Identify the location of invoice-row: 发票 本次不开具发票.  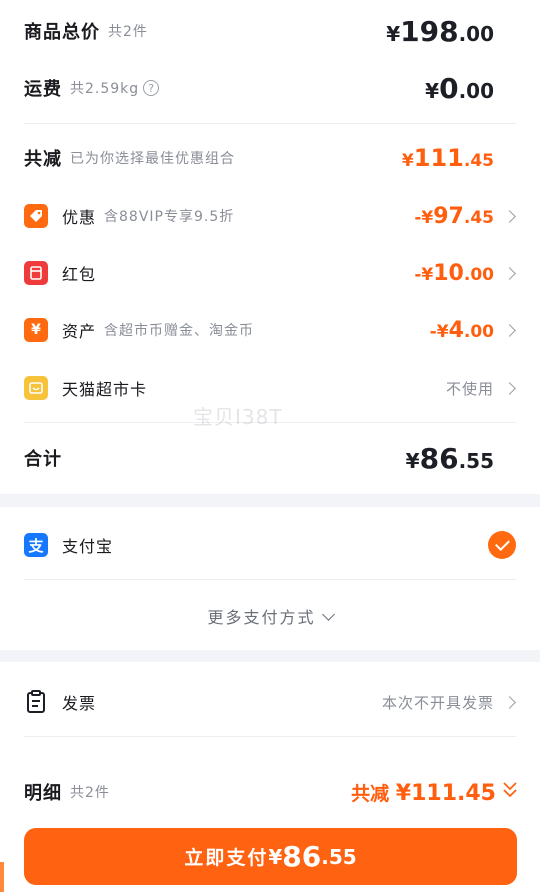
(270, 702).